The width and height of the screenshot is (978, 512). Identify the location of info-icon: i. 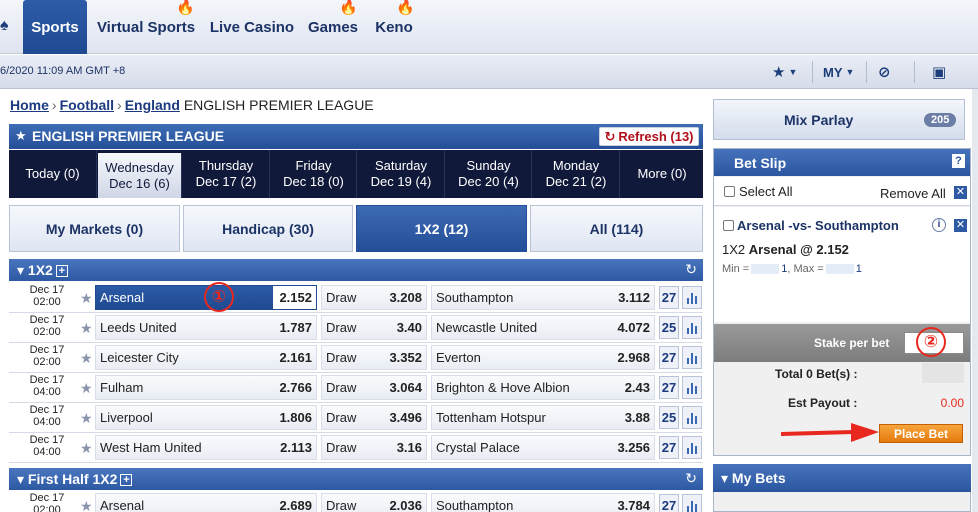
(939, 225).